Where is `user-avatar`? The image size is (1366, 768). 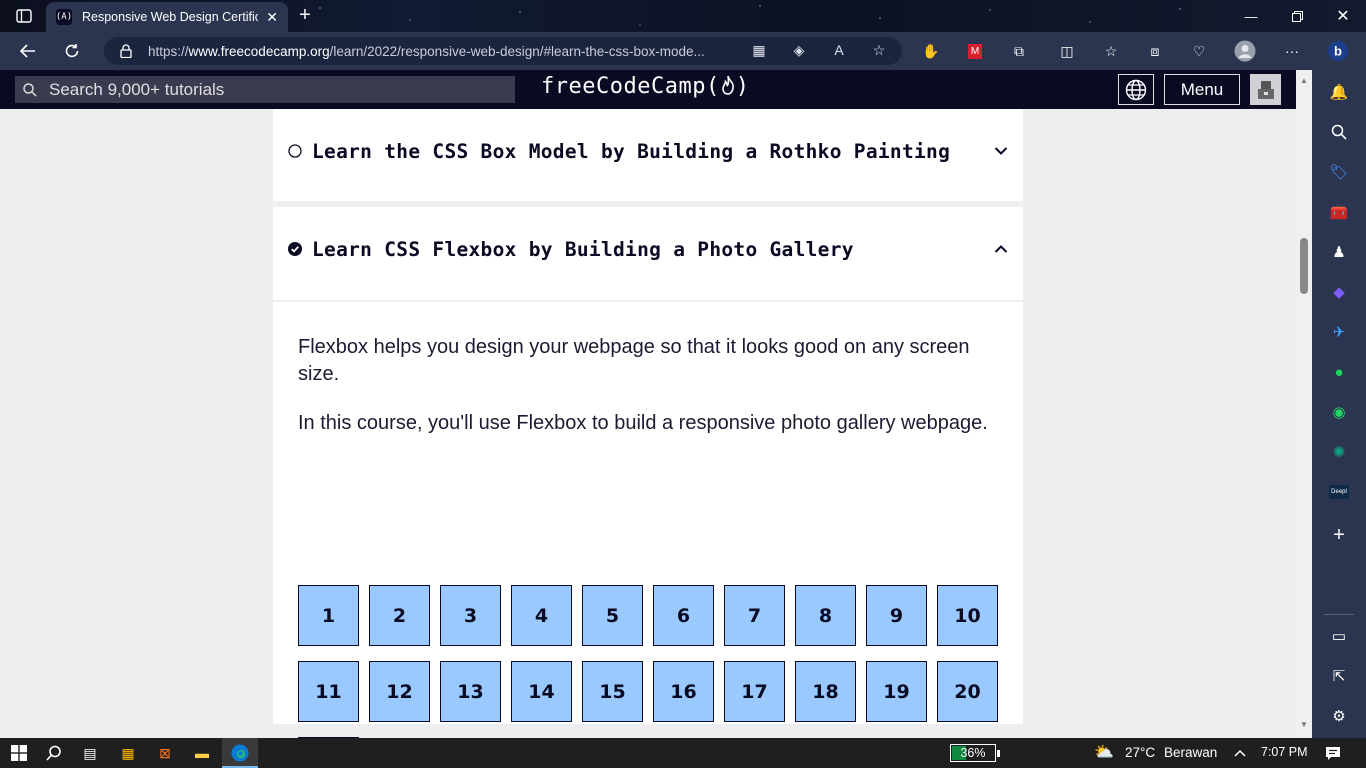 user-avatar is located at coordinates (1265, 89).